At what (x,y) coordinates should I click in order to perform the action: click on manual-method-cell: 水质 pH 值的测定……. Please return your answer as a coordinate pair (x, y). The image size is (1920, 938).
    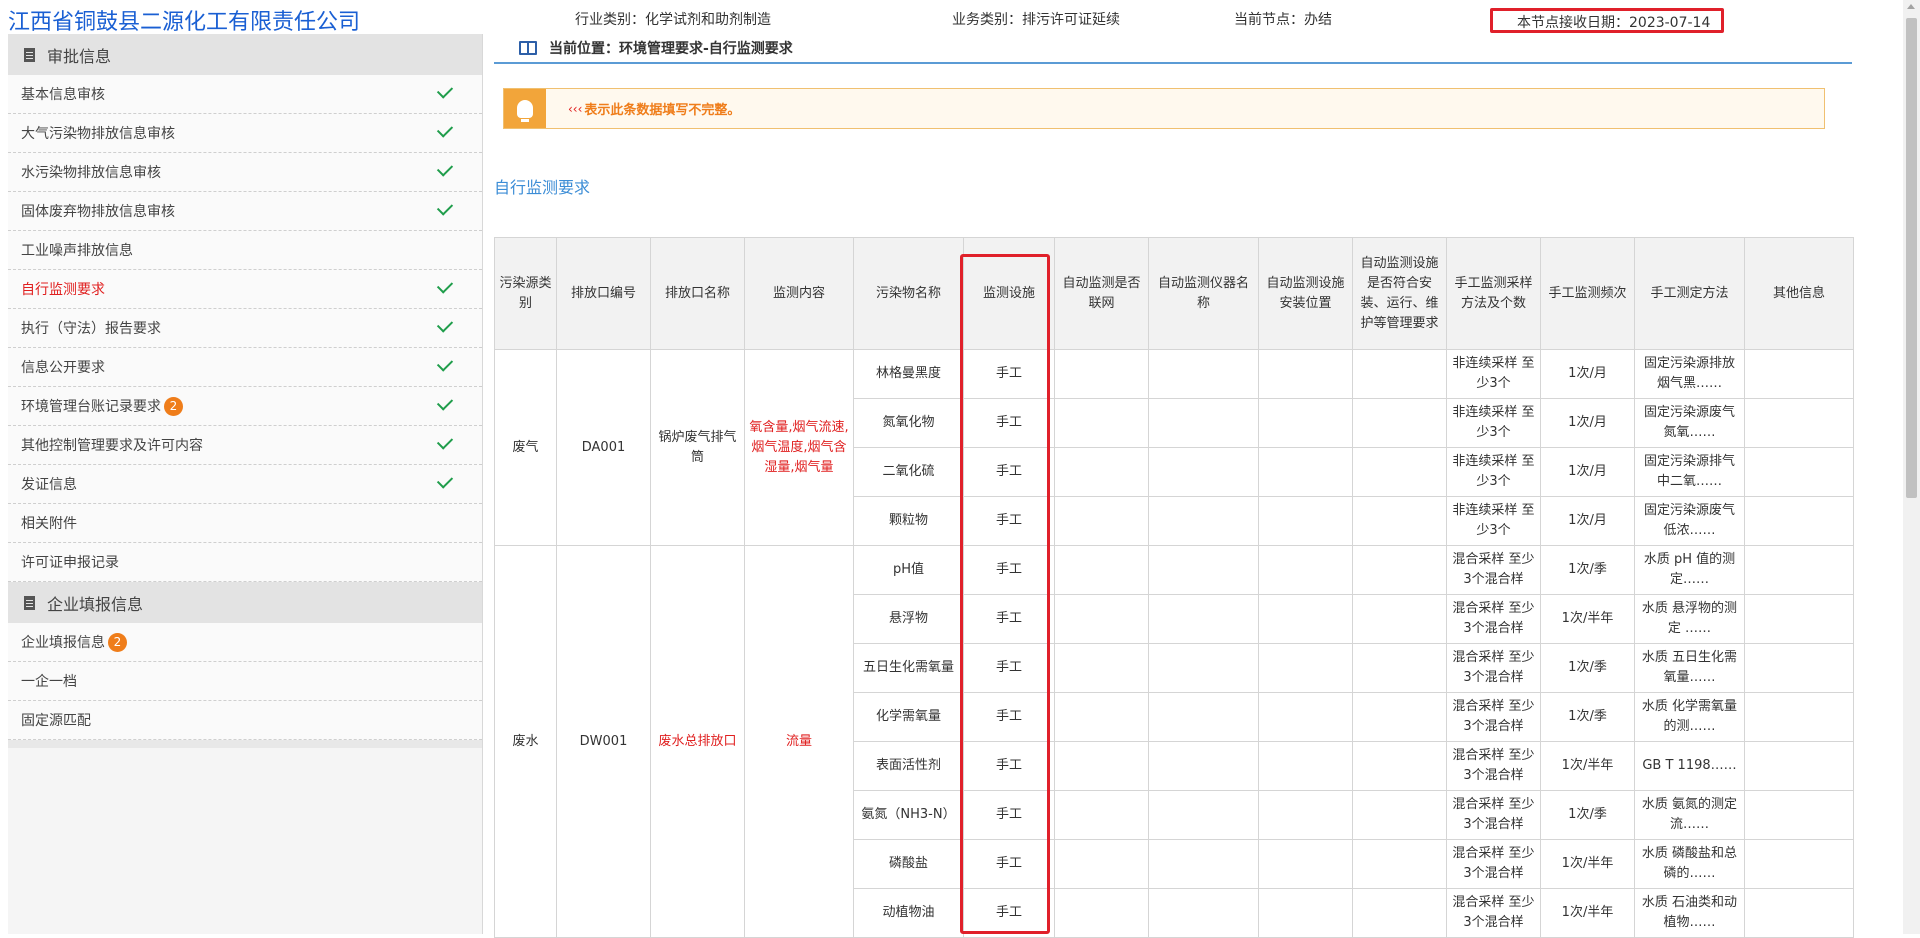
    Looking at the image, I should click on (1689, 570).